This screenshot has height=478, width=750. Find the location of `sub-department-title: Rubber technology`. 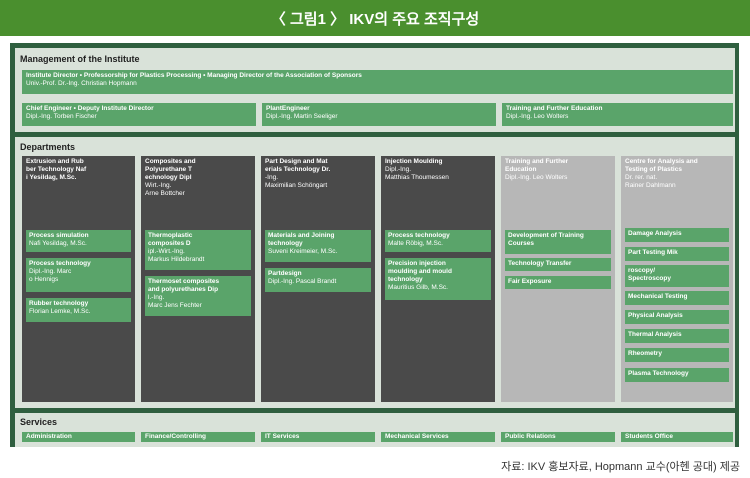

sub-department-title: Rubber technology is located at coordinates (59, 303).